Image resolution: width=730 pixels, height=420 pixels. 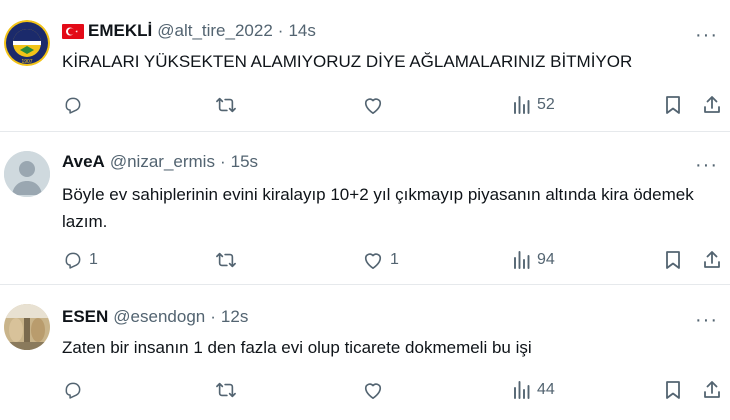 I want to click on user-handle: @nizar_ermis, so click(x=162, y=162).